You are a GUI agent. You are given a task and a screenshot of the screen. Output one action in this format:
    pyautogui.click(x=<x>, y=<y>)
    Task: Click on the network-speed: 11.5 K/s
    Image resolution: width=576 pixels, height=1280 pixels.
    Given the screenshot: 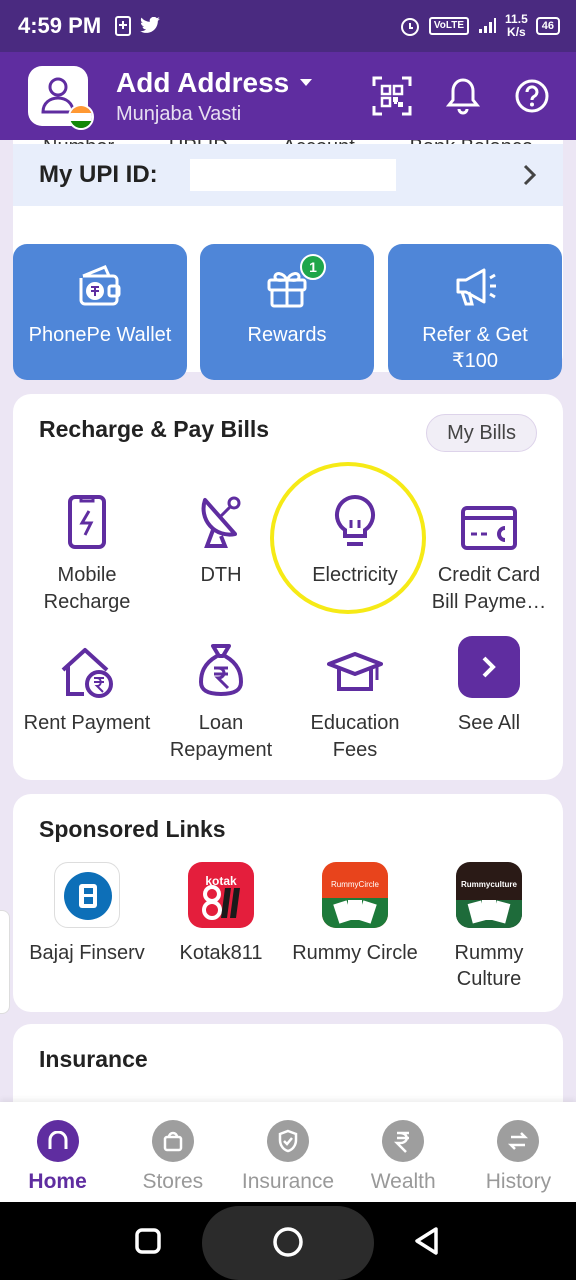 What is the action you would take?
    pyautogui.click(x=516, y=25)
    